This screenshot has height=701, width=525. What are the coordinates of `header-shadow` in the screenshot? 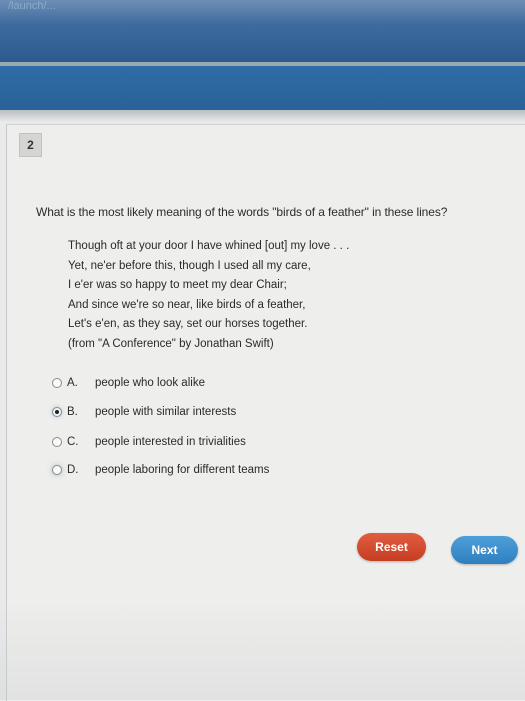 It's located at (262, 116).